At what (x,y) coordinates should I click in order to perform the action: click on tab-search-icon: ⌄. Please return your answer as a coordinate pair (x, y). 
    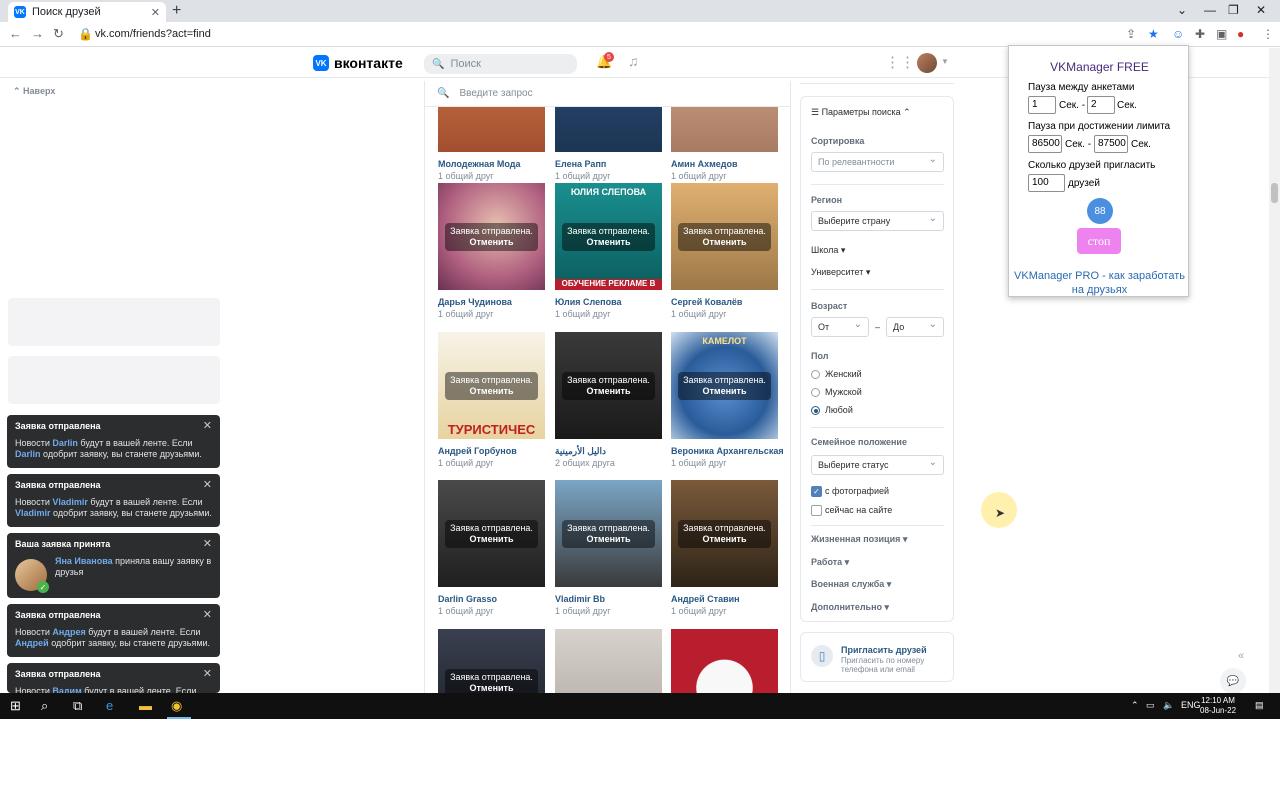
    Looking at the image, I should click on (1182, 10).